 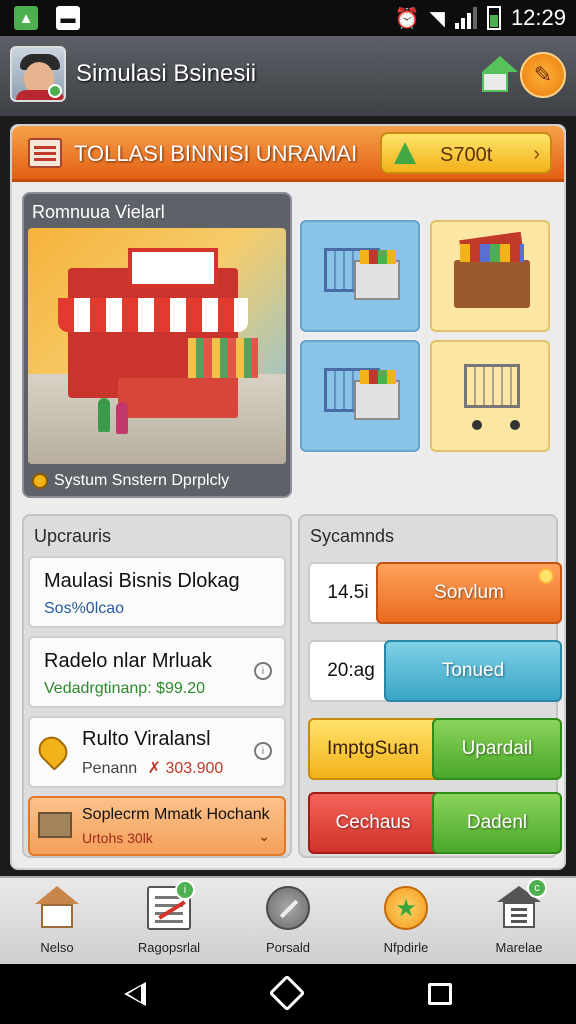 What do you see at coordinates (216, 153) in the screenshot?
I see `banner-title: TOLLASI BINNISI UNRAMAI` at bounding box center [216, 153].